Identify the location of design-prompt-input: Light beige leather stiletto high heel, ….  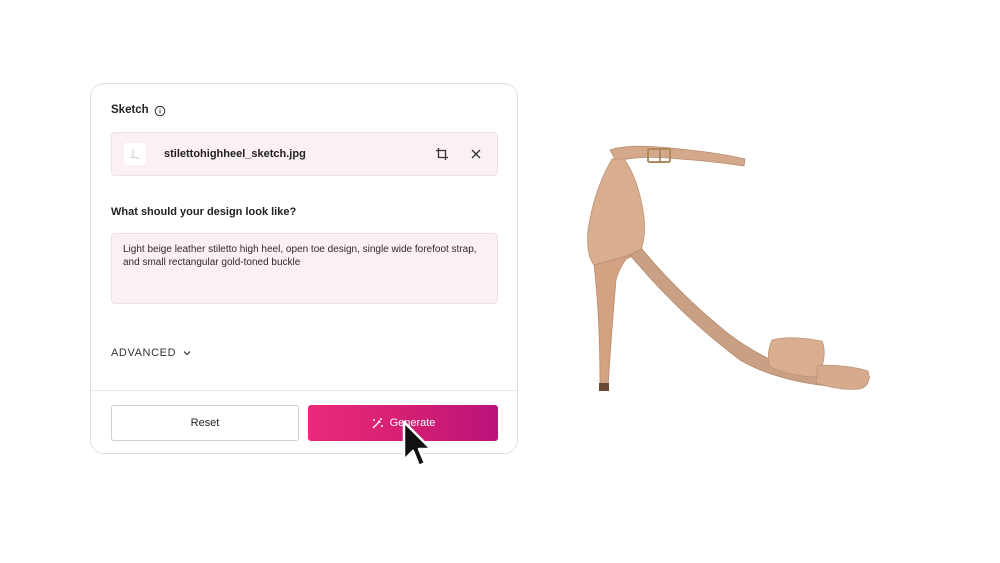
(304, 268).